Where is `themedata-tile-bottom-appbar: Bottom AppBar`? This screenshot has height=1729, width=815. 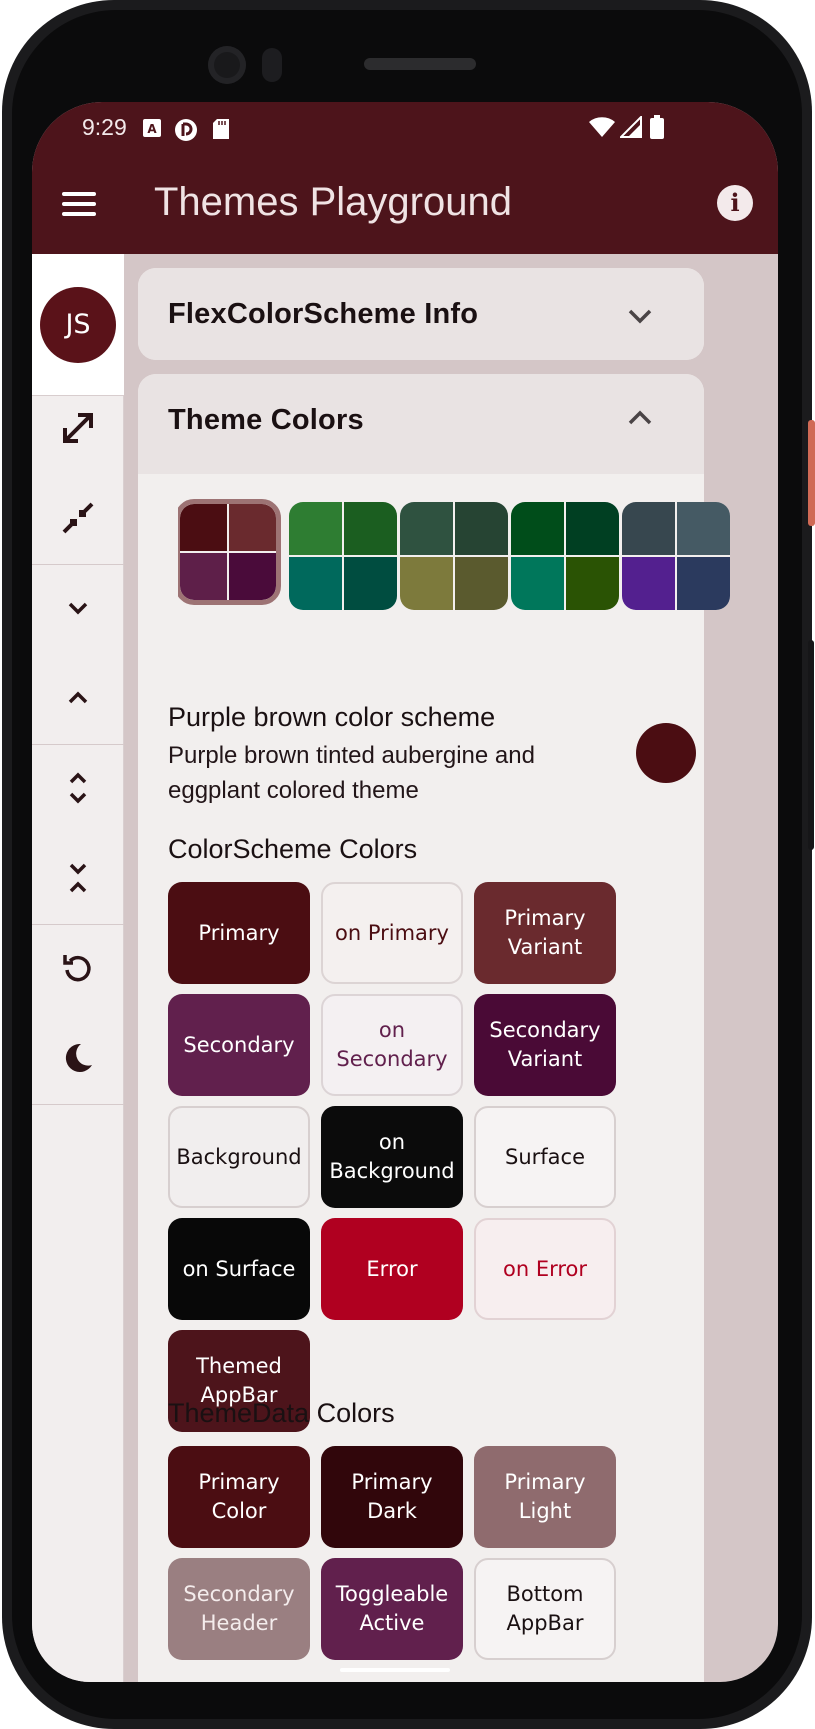
themedata-tile-bottom-appbar: Bottom AppBar is located at coordinates (545, 1609).